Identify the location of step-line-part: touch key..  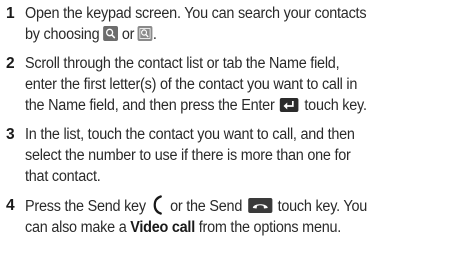
(335, 105).